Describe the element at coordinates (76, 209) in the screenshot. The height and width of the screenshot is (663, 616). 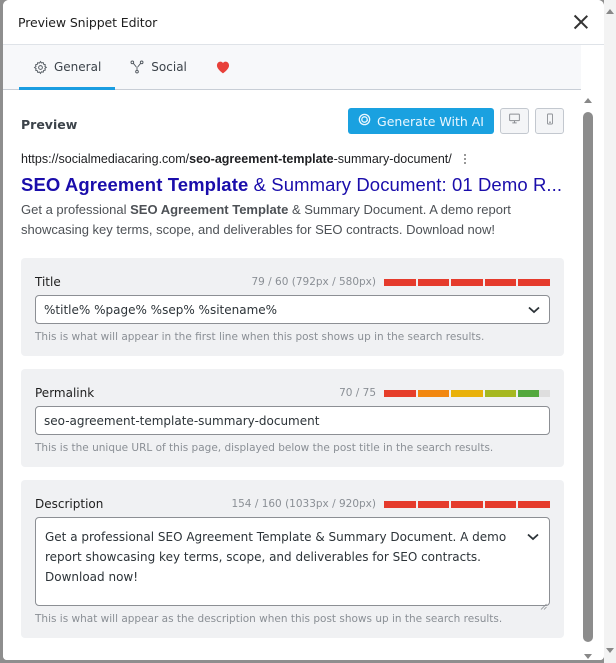
I see `serp-desc-prefix: Get a professional` at that location.